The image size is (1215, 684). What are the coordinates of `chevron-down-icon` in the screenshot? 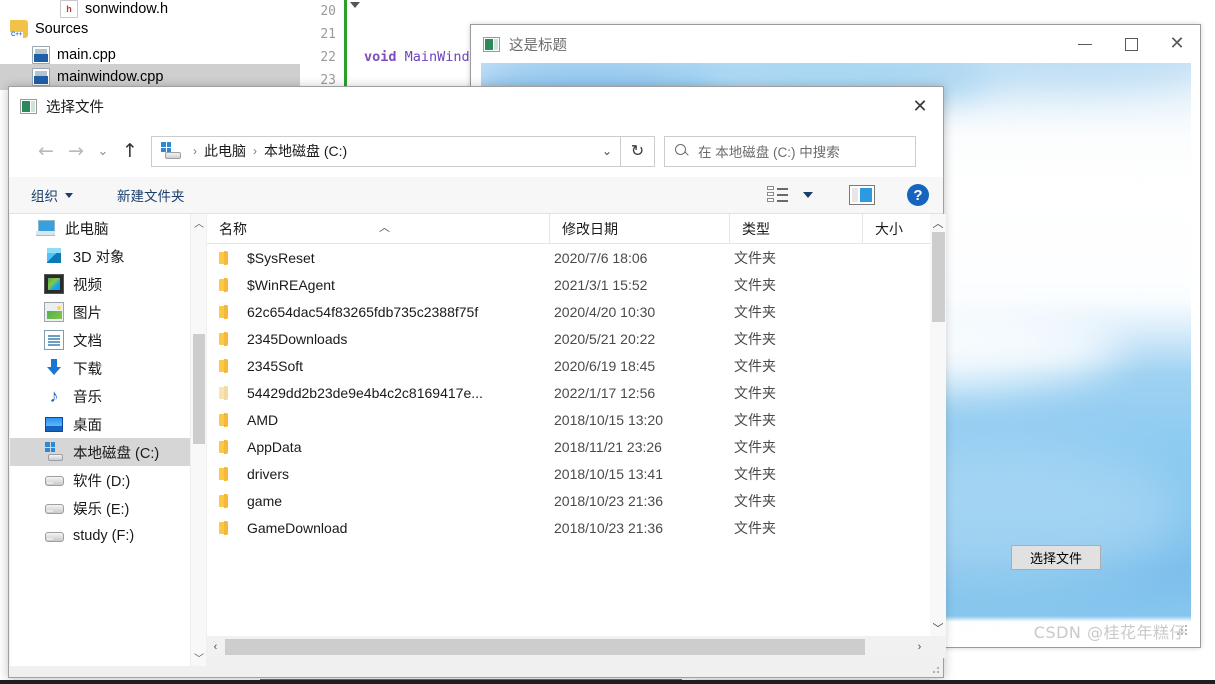 It's located at (808, 195).